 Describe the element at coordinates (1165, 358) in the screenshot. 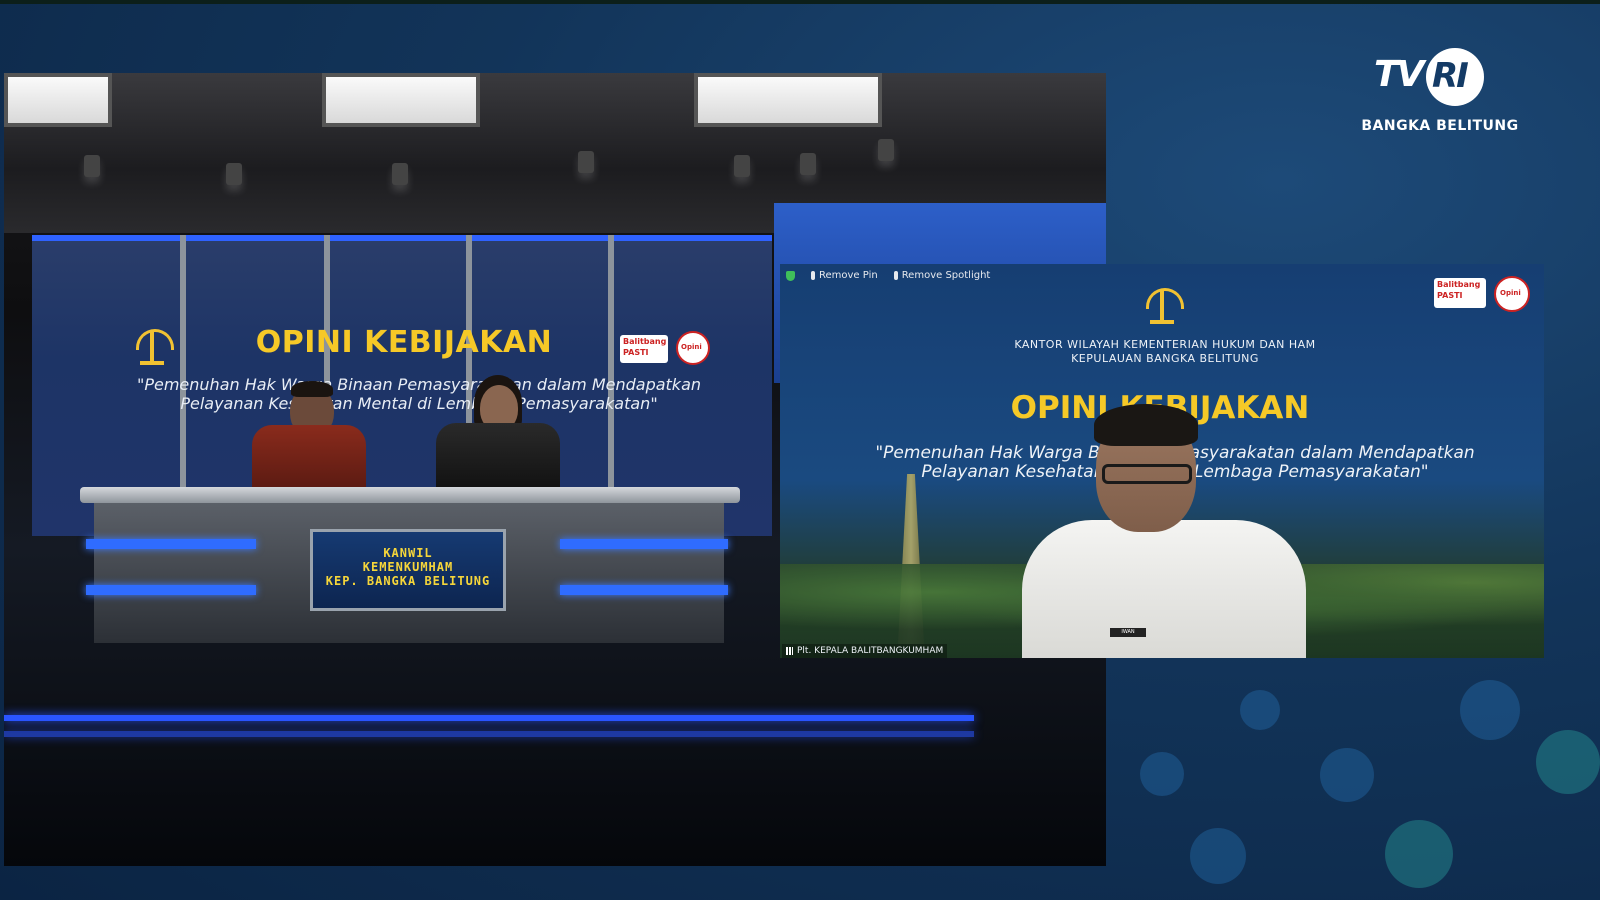

I see `org-line: KEPULAUAN BANGKA BELITUNG` at that location.